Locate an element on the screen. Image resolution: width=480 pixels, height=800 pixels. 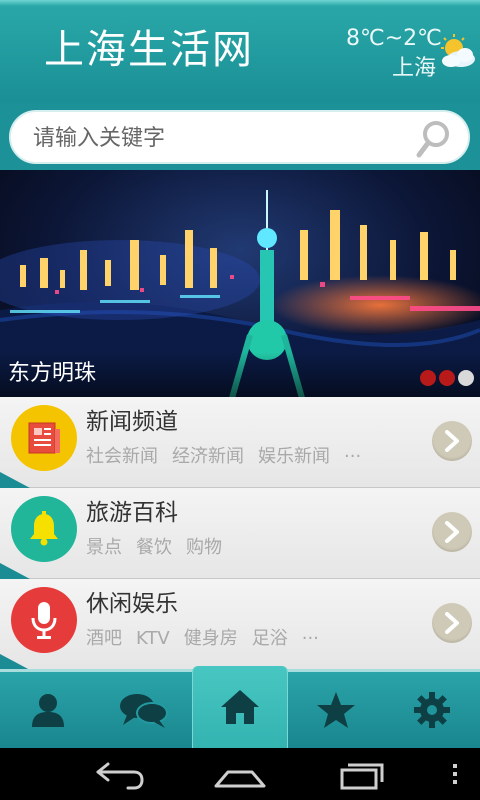
search-placeholder: 请输入关键字 is located at coordinates (99, 138).